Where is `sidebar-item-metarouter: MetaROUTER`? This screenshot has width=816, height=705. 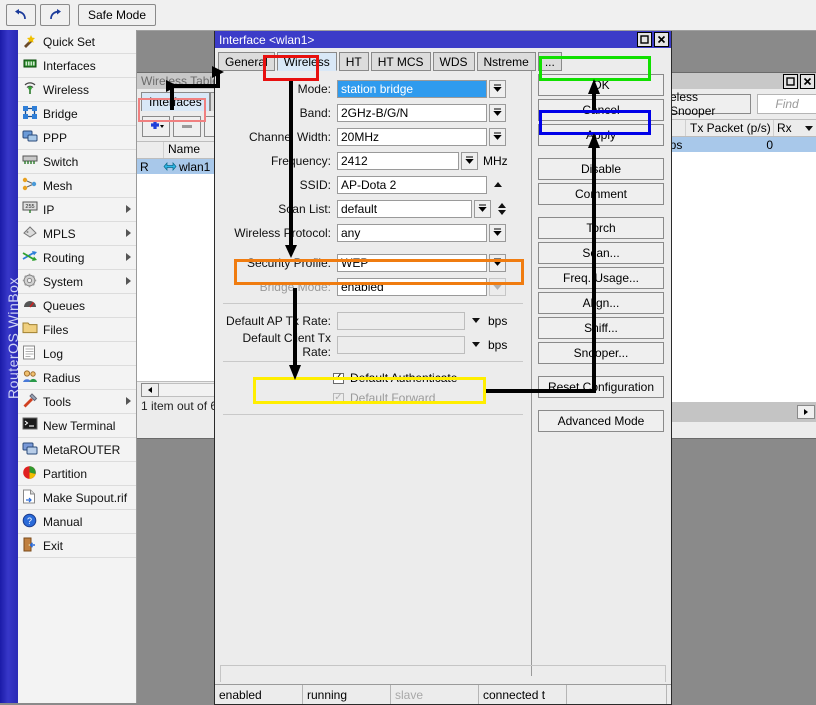
sidebar-item-metarouter: MetaROUTER is located at coordinates (77, 450).